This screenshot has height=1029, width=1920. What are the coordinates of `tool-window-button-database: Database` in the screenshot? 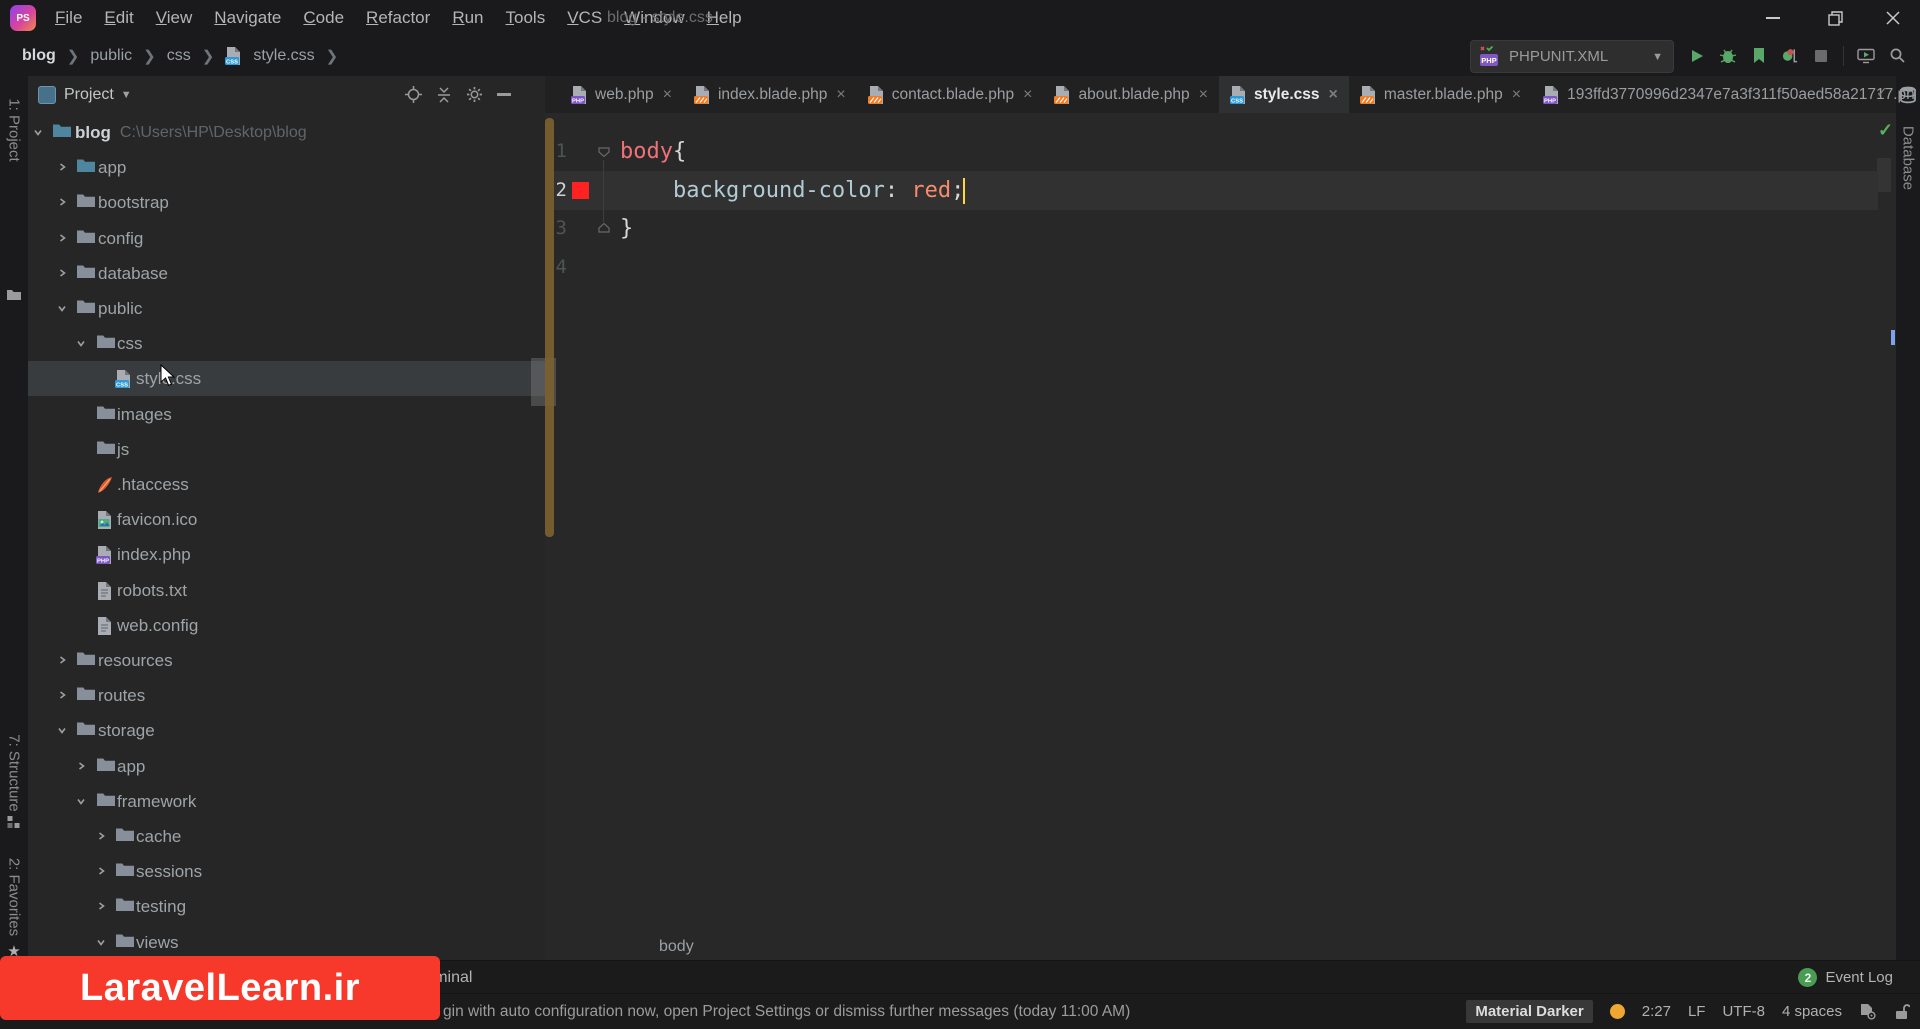 It's located at (1908, 158).